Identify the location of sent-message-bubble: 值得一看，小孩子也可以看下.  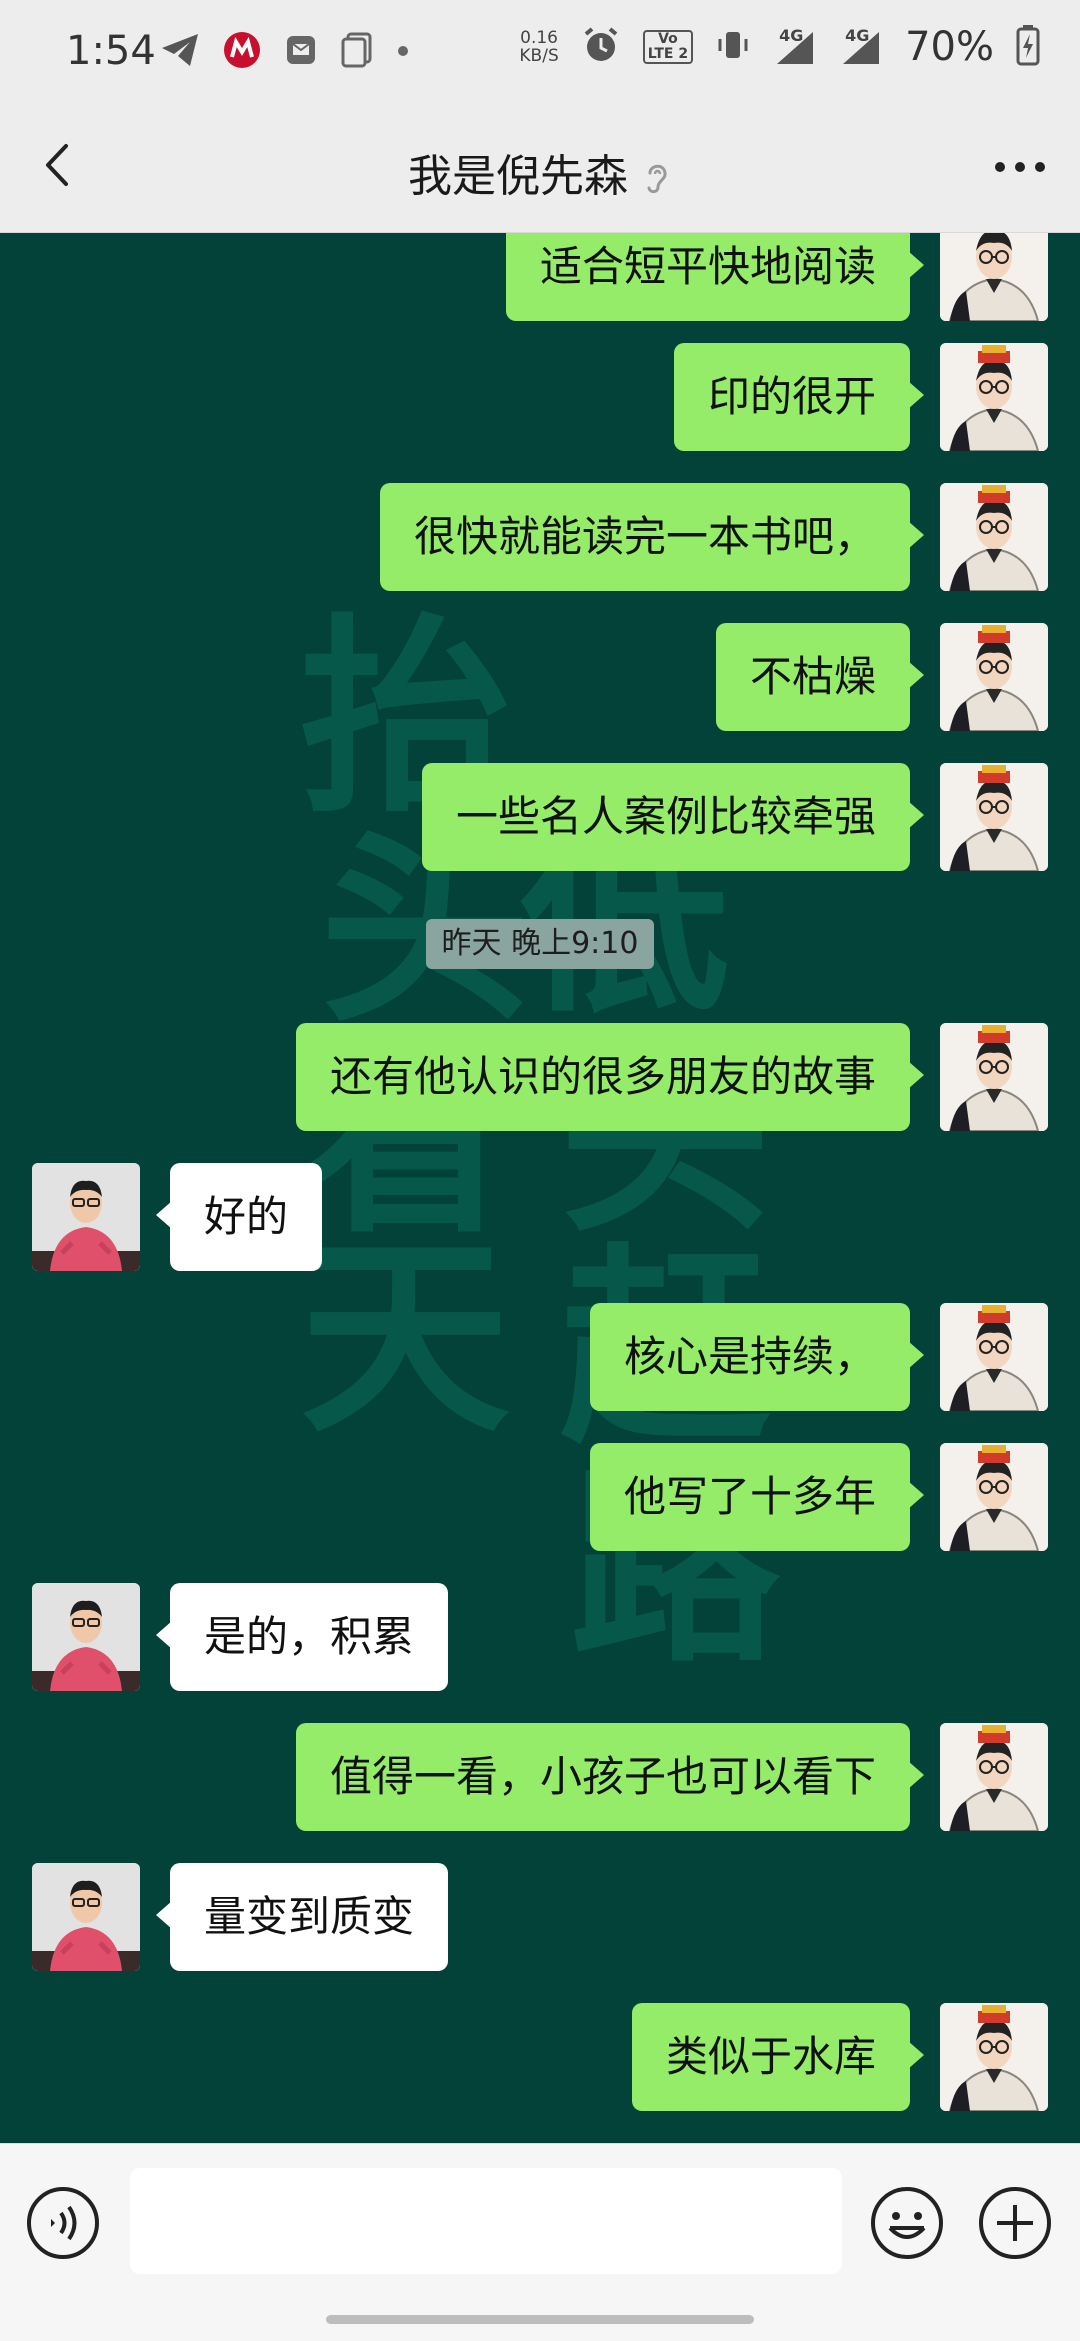
(610, 1777).